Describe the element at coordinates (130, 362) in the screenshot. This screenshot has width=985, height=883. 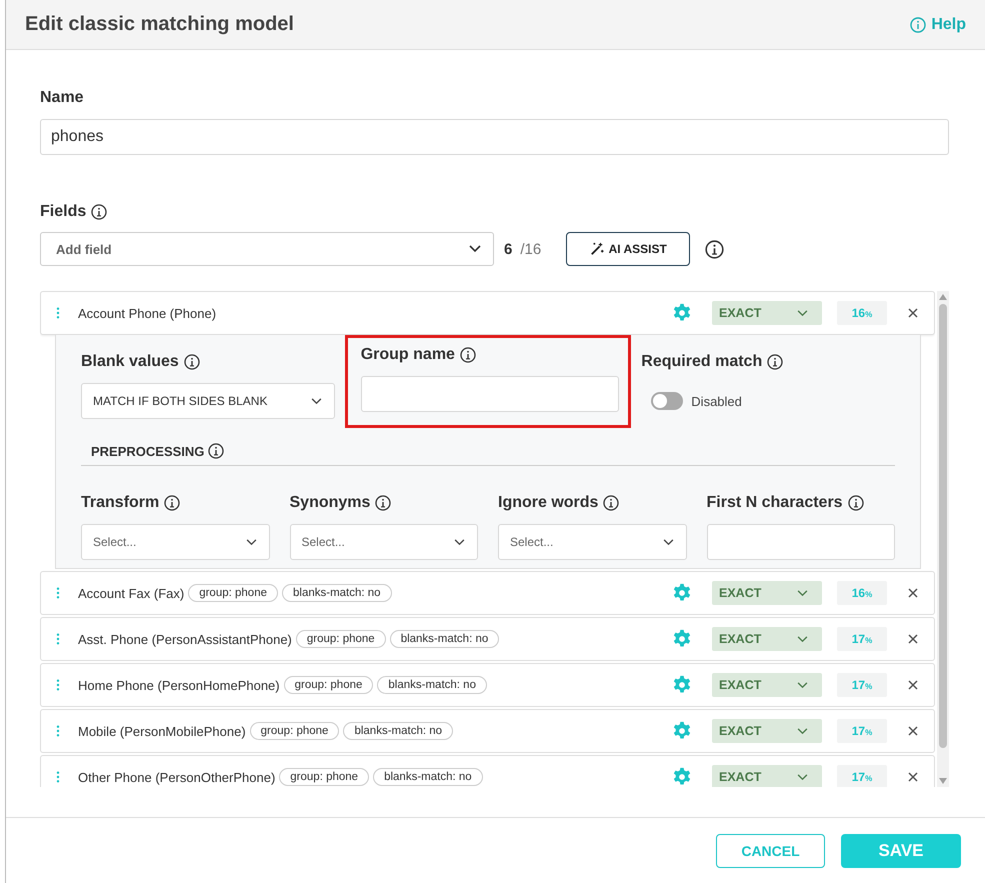
I see `blank-values-label: Blank values` at that location.